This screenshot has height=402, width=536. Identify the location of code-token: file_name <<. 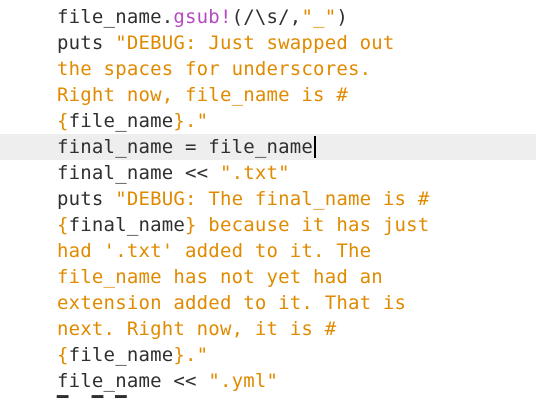
(133, 381).